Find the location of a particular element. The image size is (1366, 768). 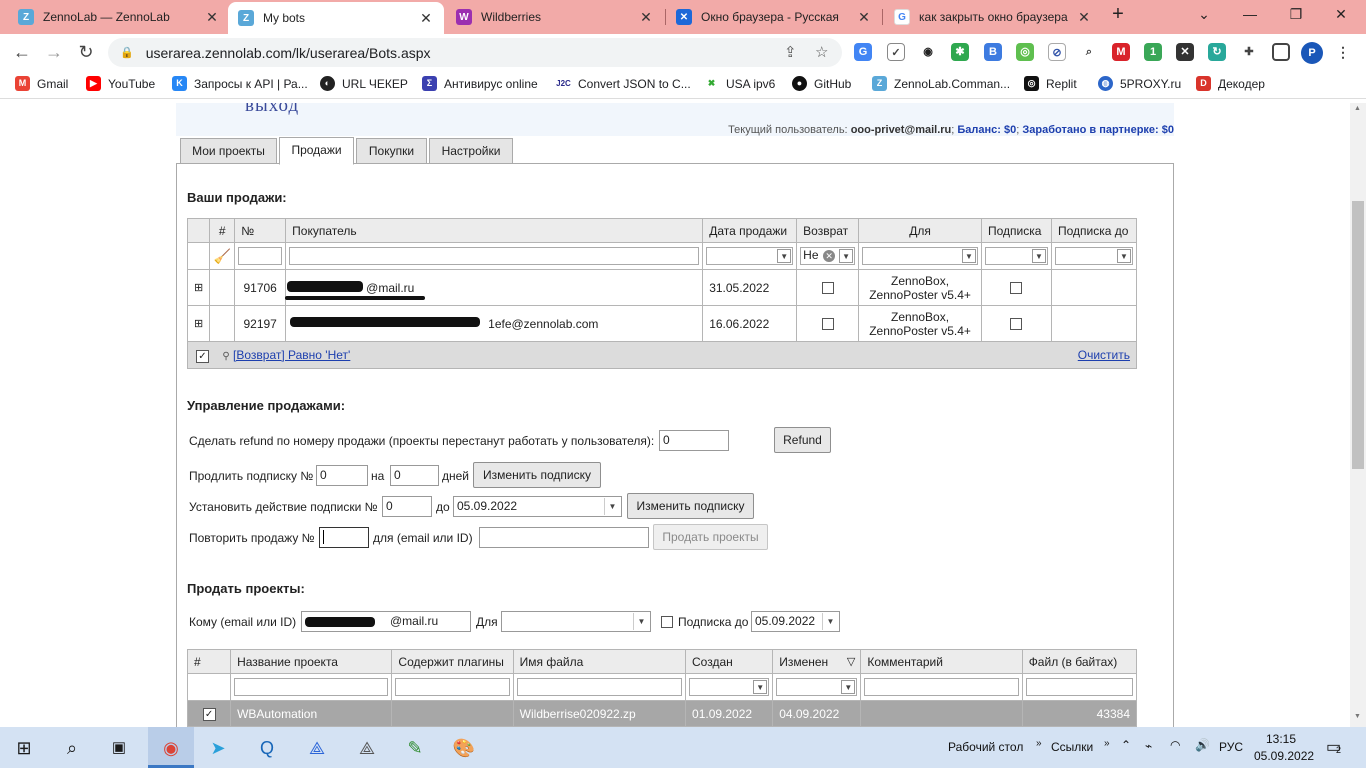

proxy-extension-icon: ⊘ is located at coordinates (1057, 52).